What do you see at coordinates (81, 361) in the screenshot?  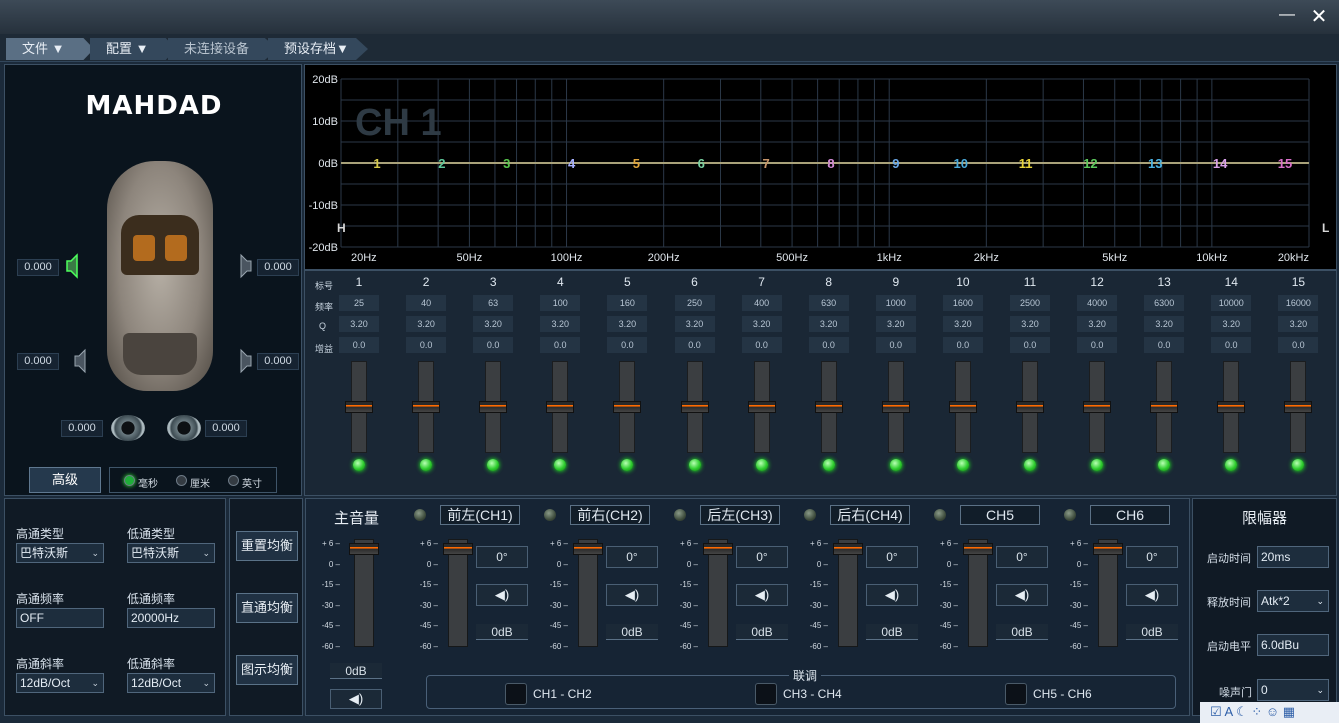 I see `speaker-rear-left-icon` at bounding box center [81, 361].